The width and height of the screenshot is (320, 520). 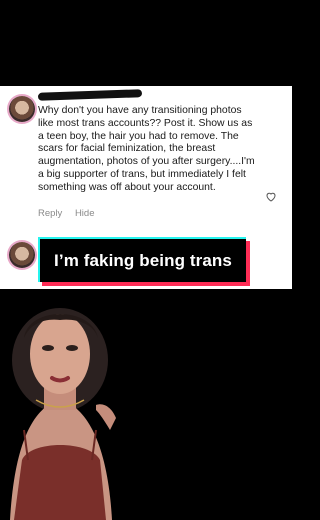 I want to click on reply-button: Reply, so click(x=50, y=213).